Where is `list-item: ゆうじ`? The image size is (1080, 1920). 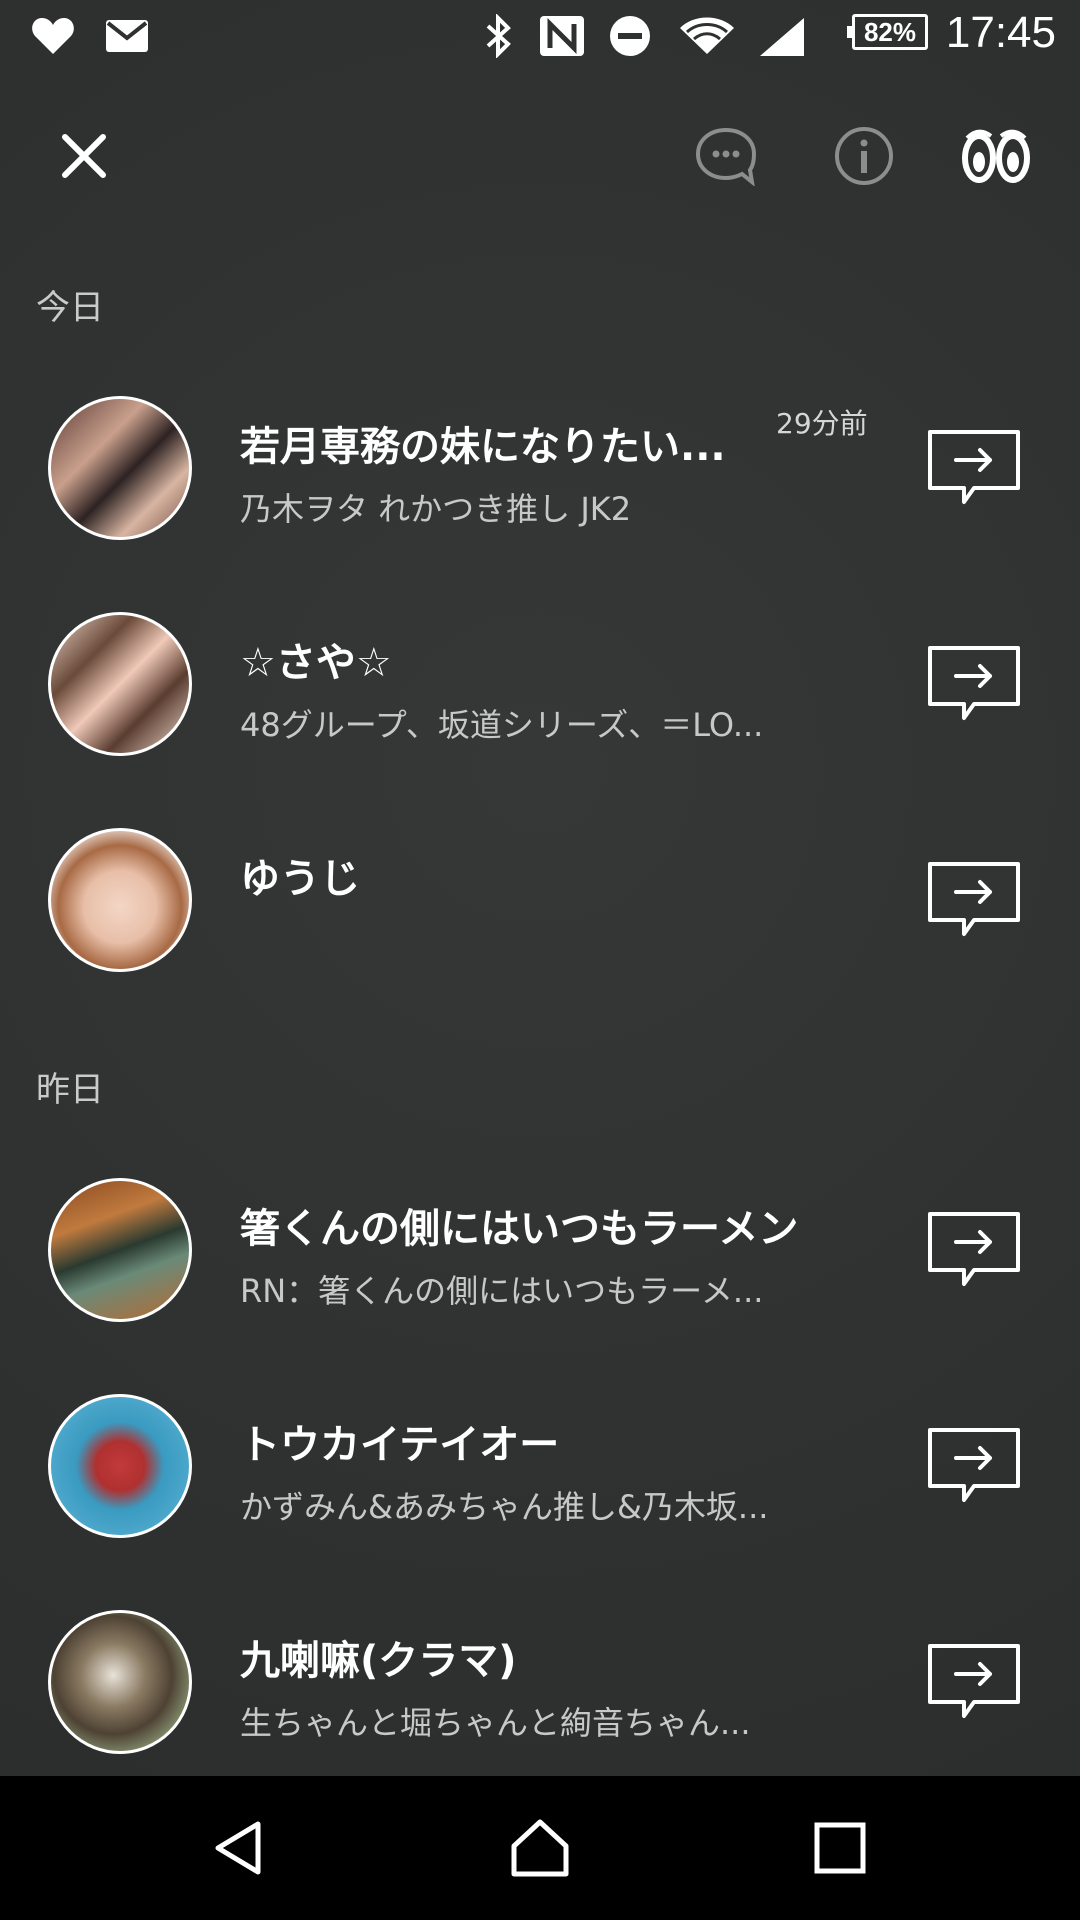 list-item: ゆうじ is located at coordinates (540, 913).